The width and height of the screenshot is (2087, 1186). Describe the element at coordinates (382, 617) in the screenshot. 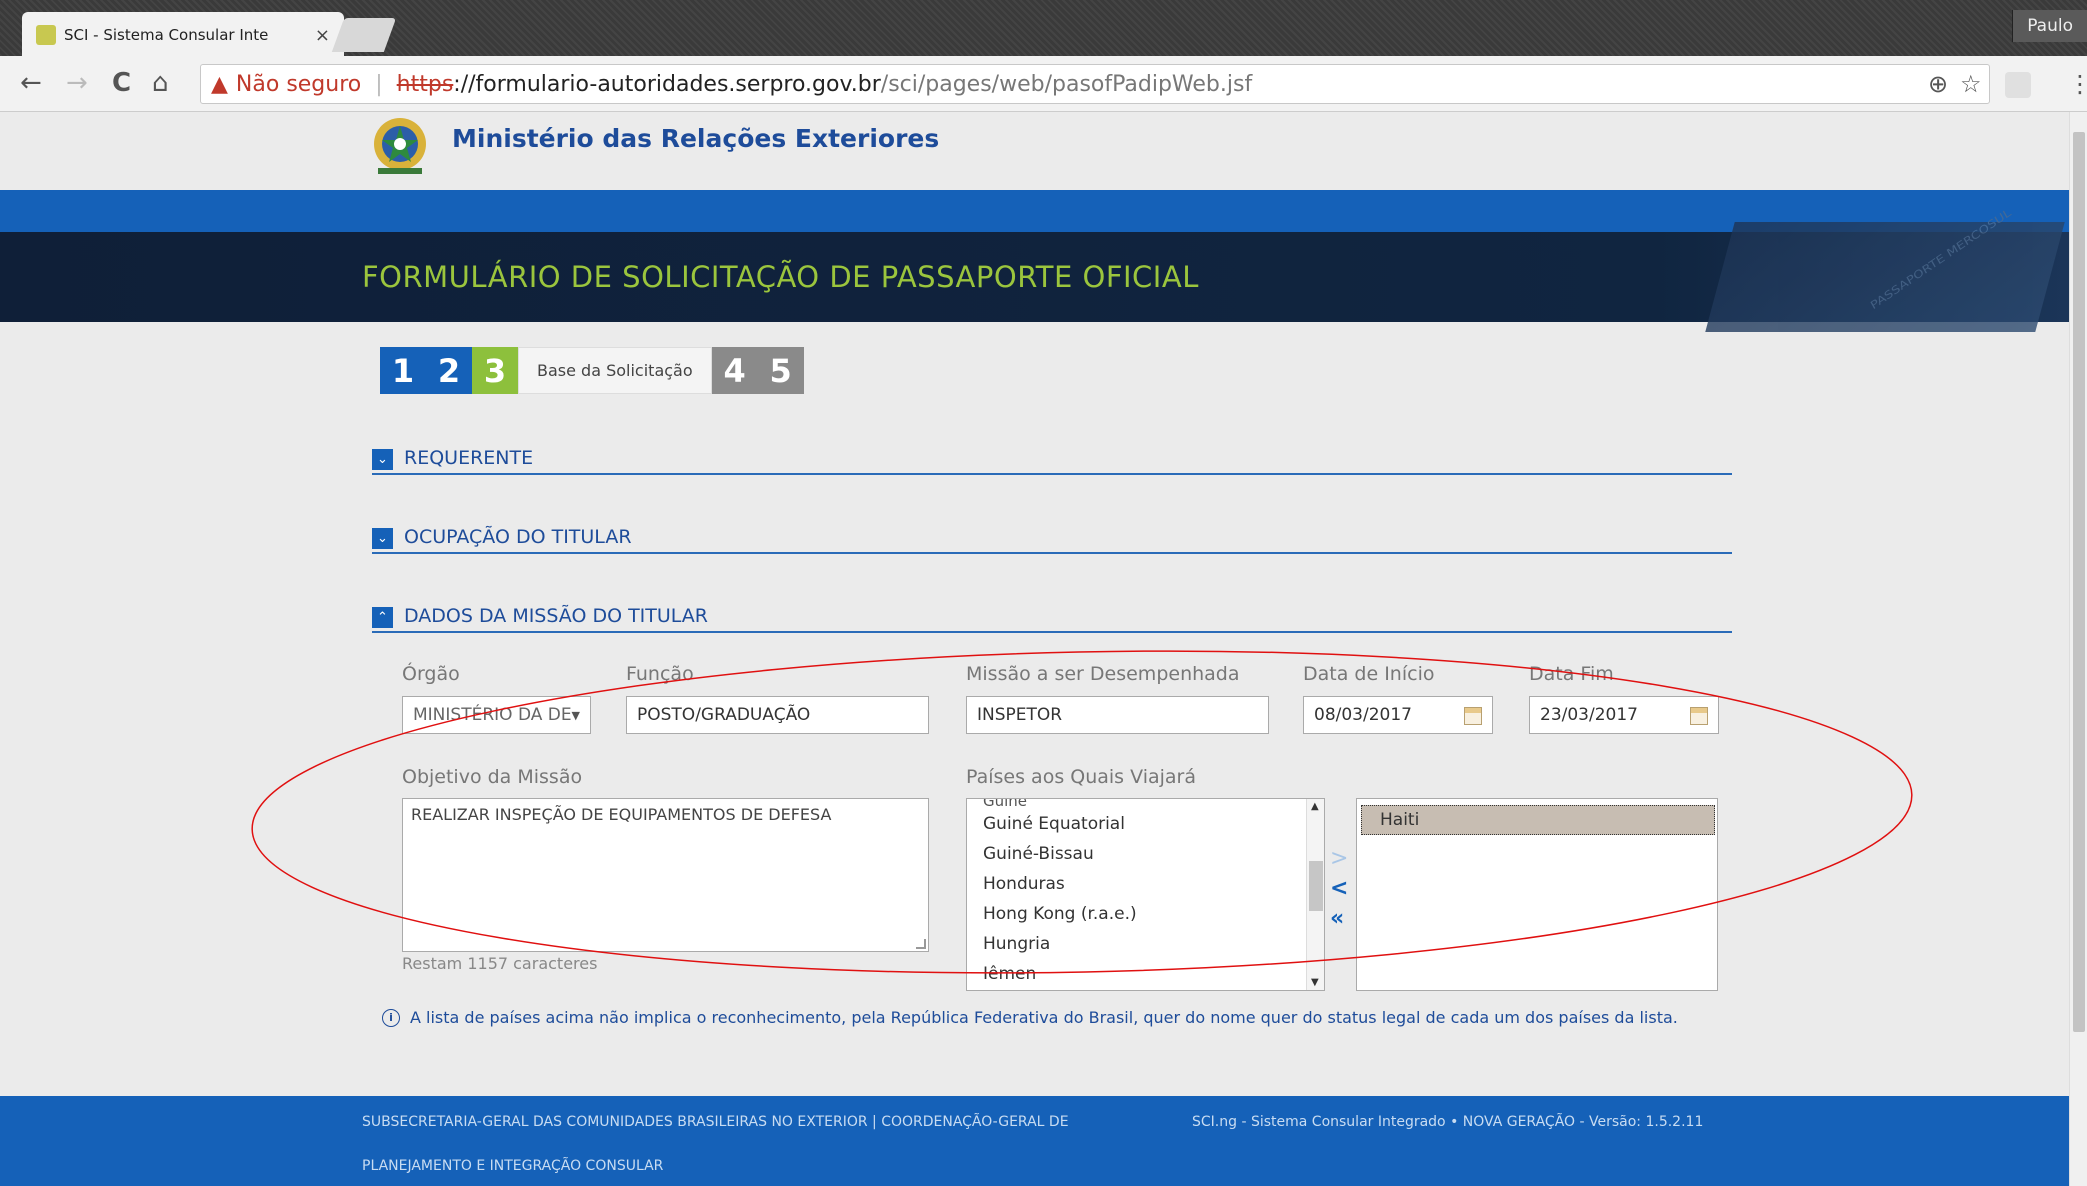

I see `chevron-up-icon: ⌃` at that location.